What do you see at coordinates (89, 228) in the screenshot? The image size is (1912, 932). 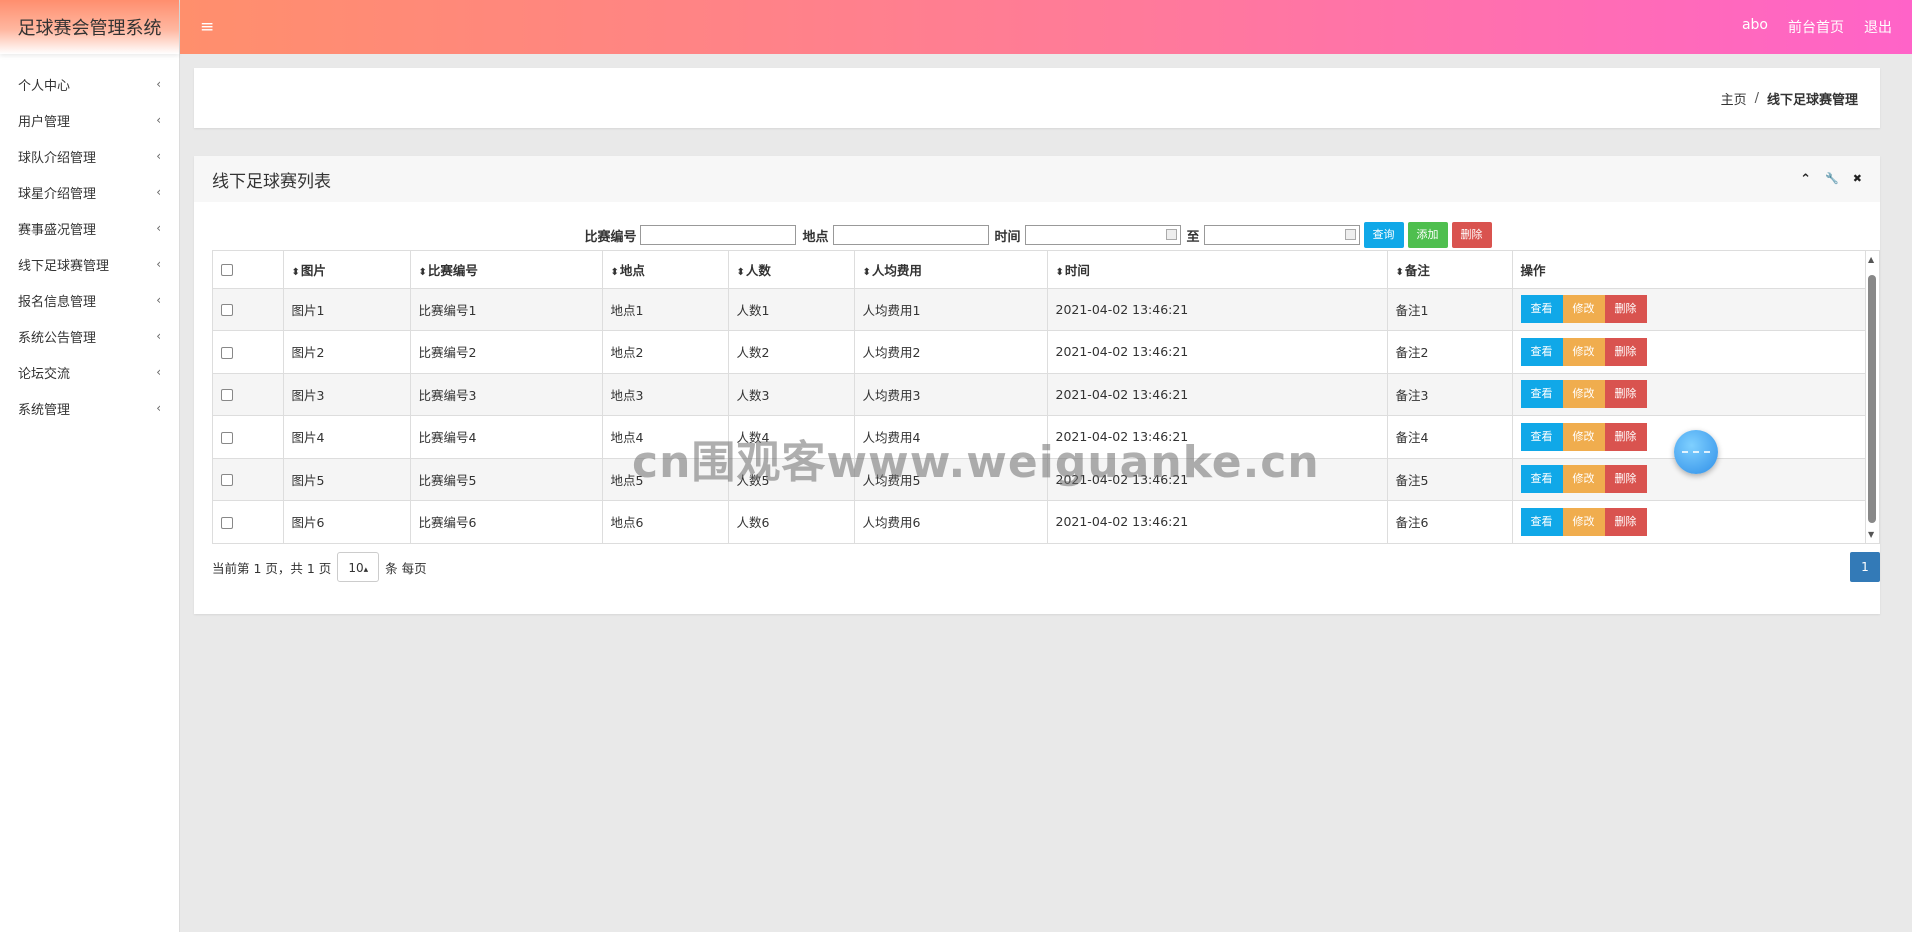 I see `sidebar-item-event-highlights: 赛事盛况管理 ‹` at bounding box center [89, 228].